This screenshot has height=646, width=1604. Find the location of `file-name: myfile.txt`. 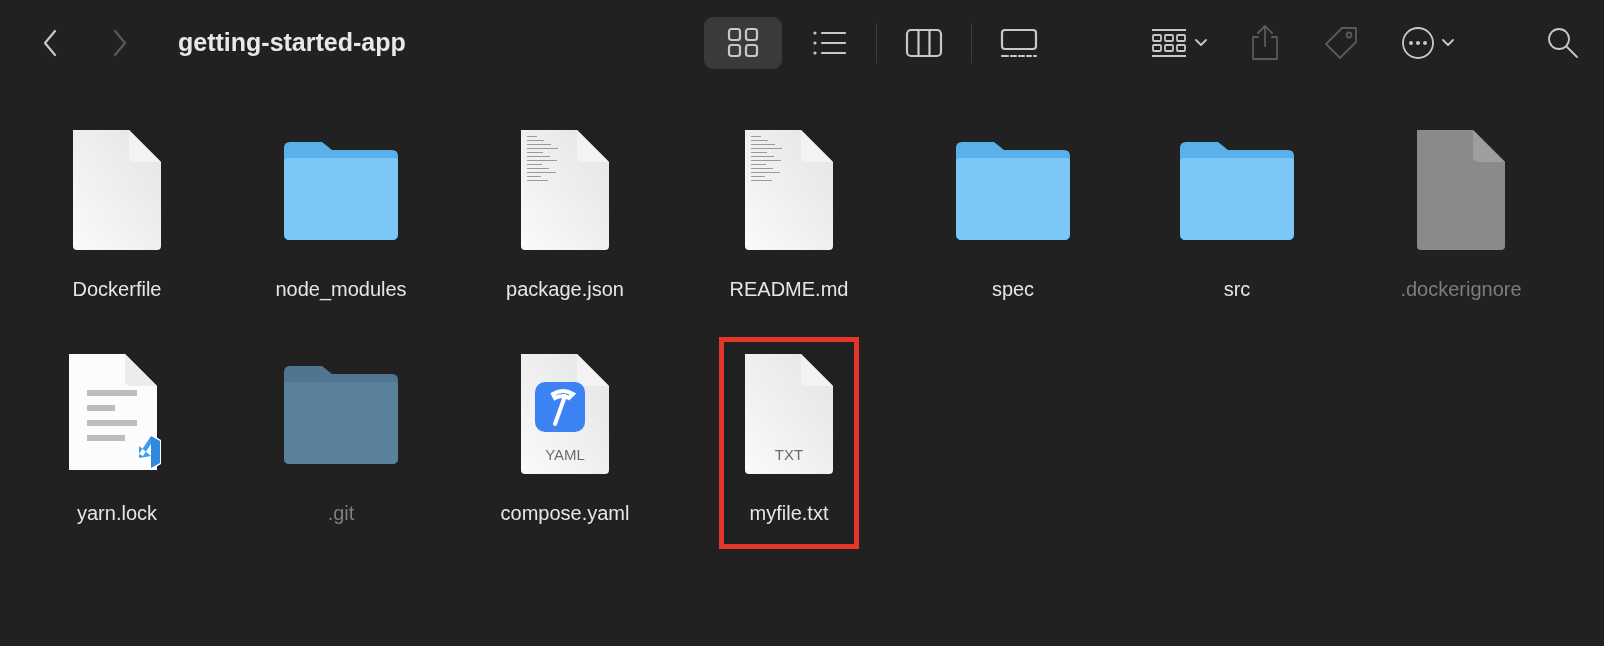

file-name: myfile.txt is located at coordinates (789, 513).